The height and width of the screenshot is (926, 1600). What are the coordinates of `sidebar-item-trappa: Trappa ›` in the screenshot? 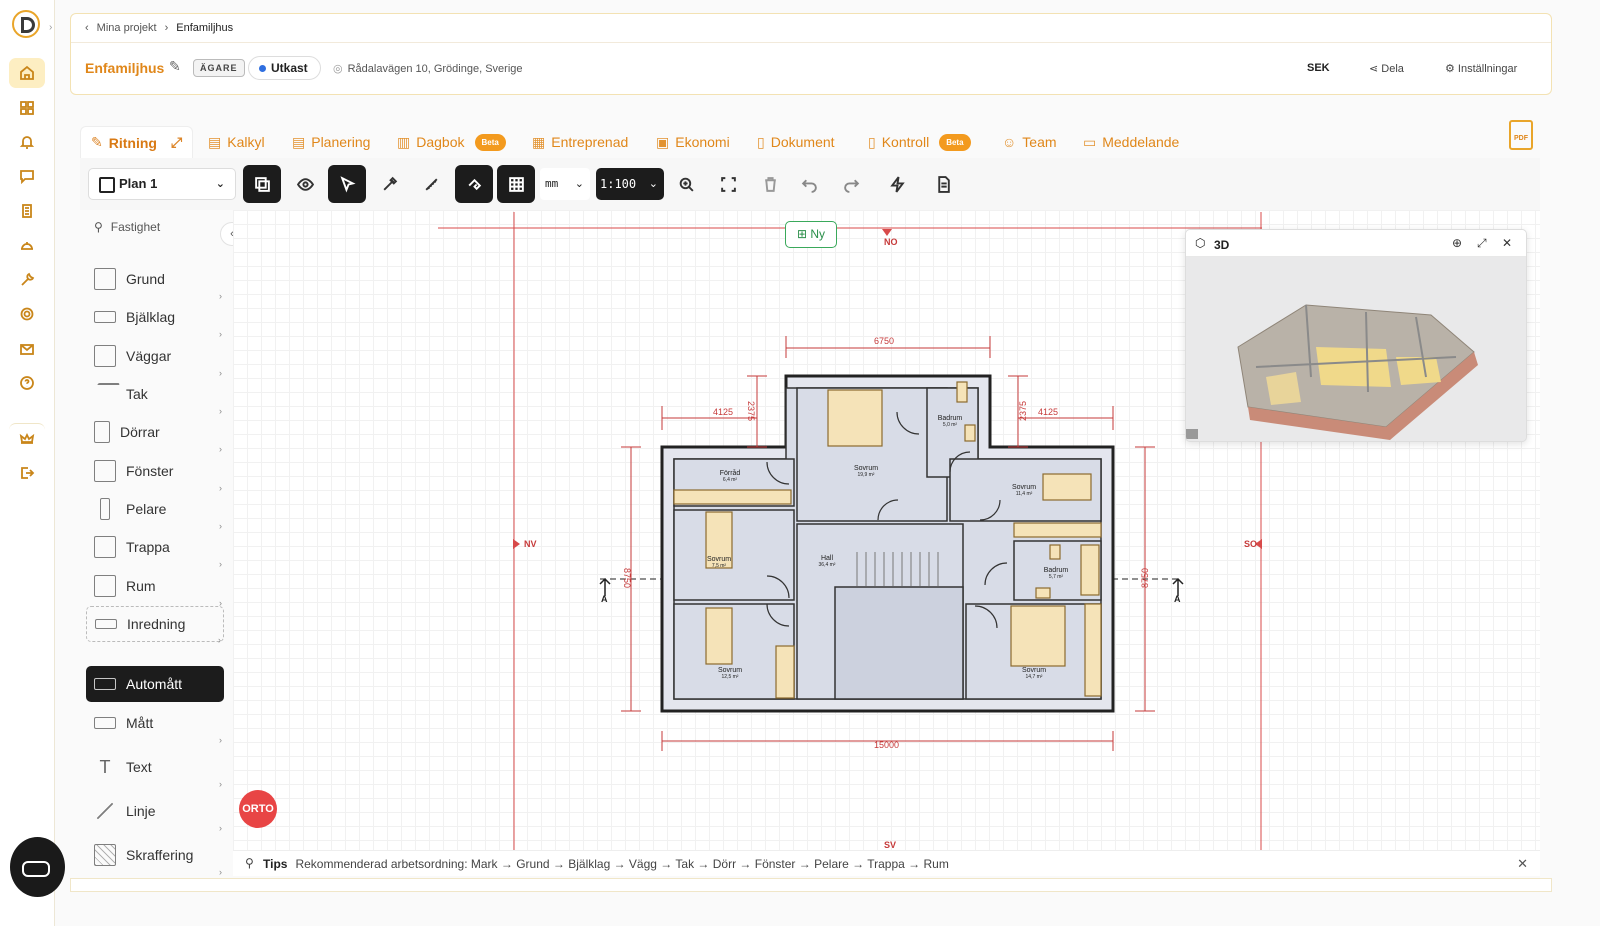 It's located at (155, 549).